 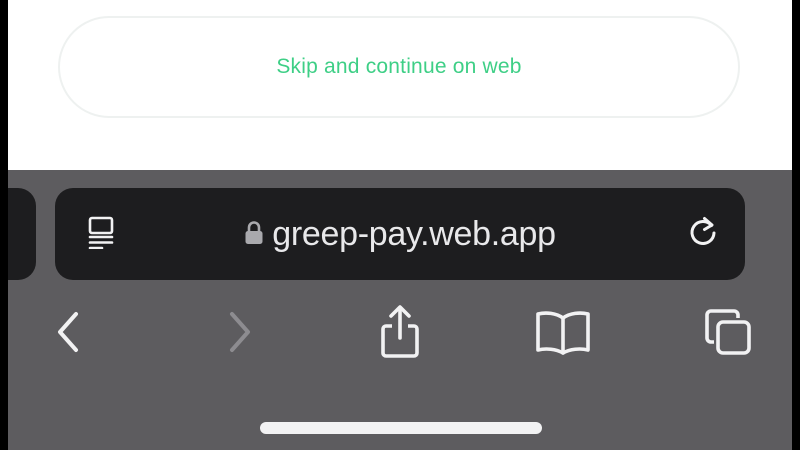 I want to click on share-button, so click(x=400, y=334).